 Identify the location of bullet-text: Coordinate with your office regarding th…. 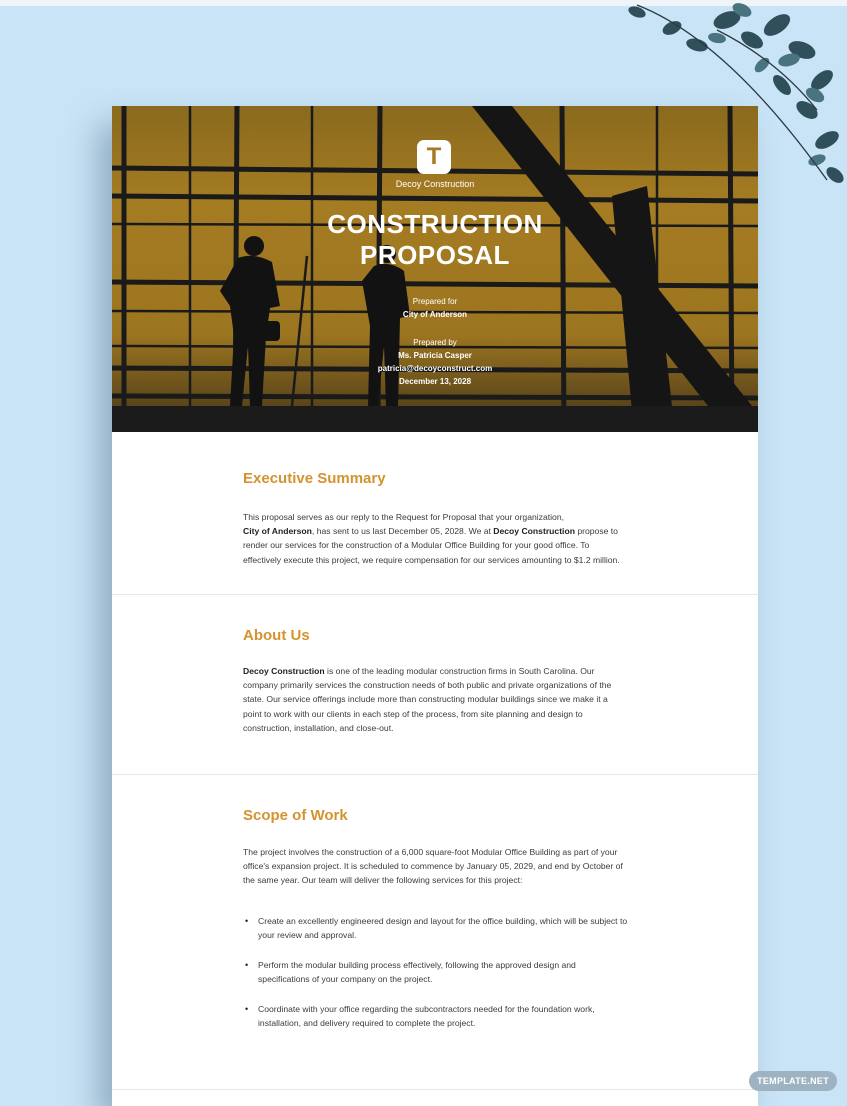
(426, 1016).